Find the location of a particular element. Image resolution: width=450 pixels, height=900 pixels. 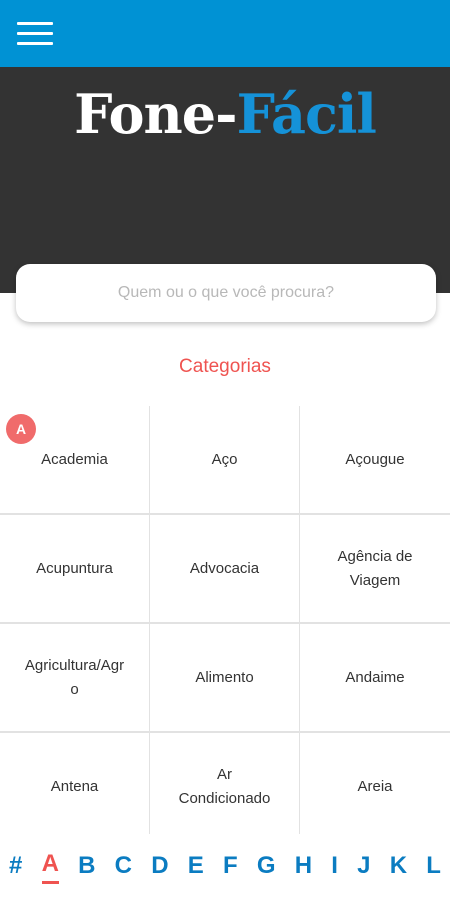

alphabet-b: B is located at coordinates (86, 867).